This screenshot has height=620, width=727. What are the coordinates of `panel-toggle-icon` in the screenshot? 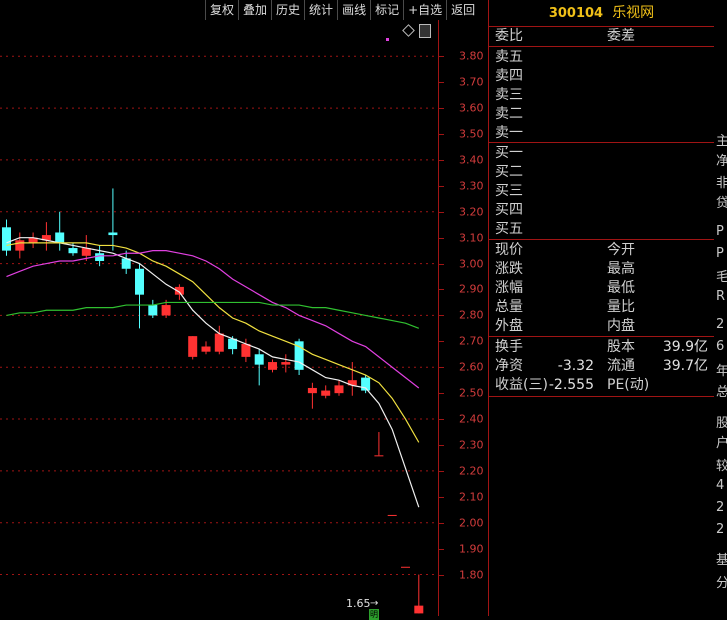 It's located at (425, 31).